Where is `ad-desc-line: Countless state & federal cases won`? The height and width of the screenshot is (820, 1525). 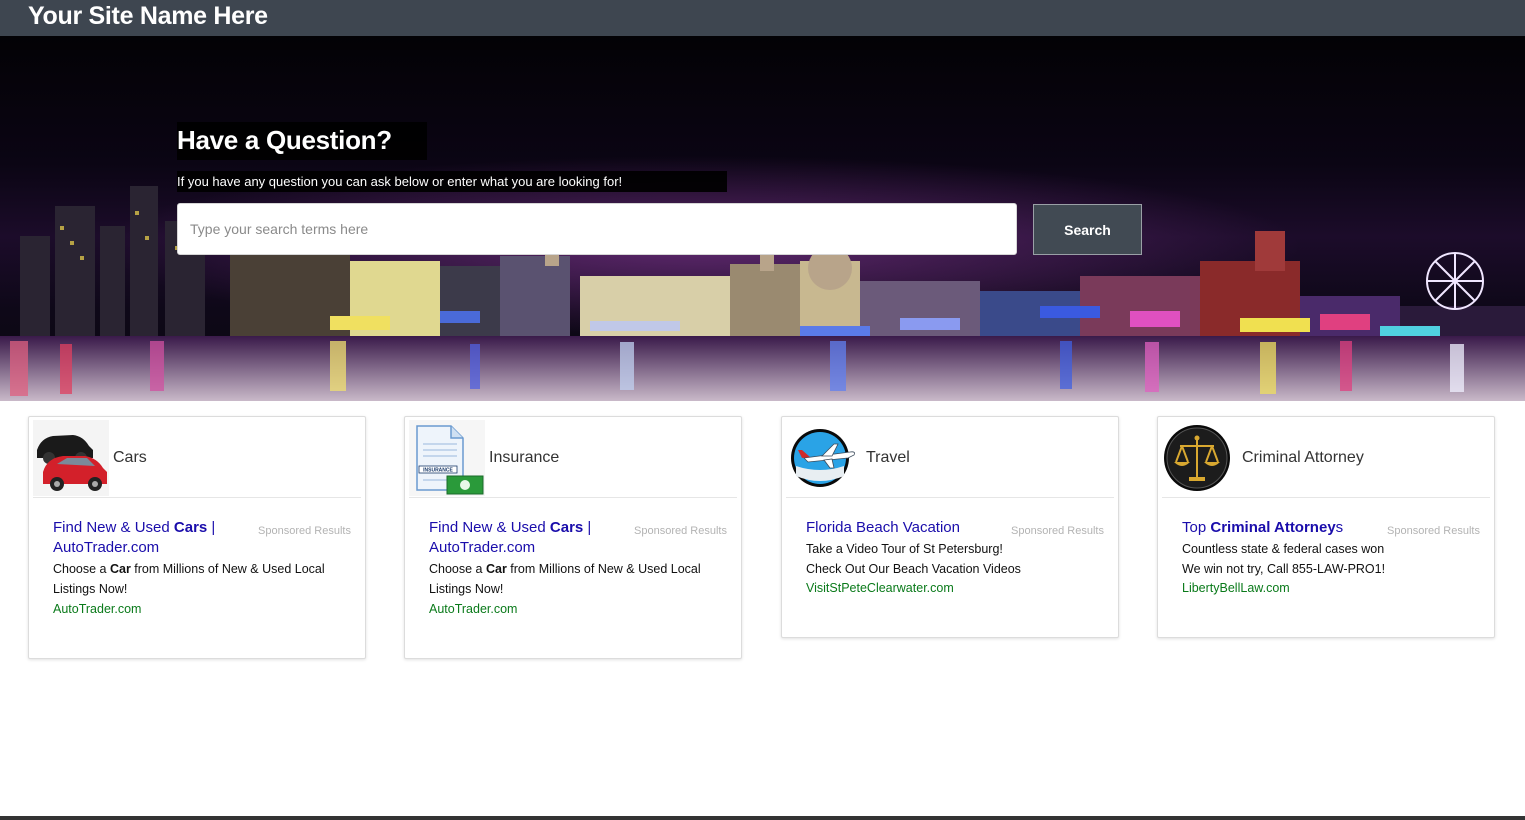
ad-desc-line: Countless state & federal cases won is located at coordinates (1283, 549).